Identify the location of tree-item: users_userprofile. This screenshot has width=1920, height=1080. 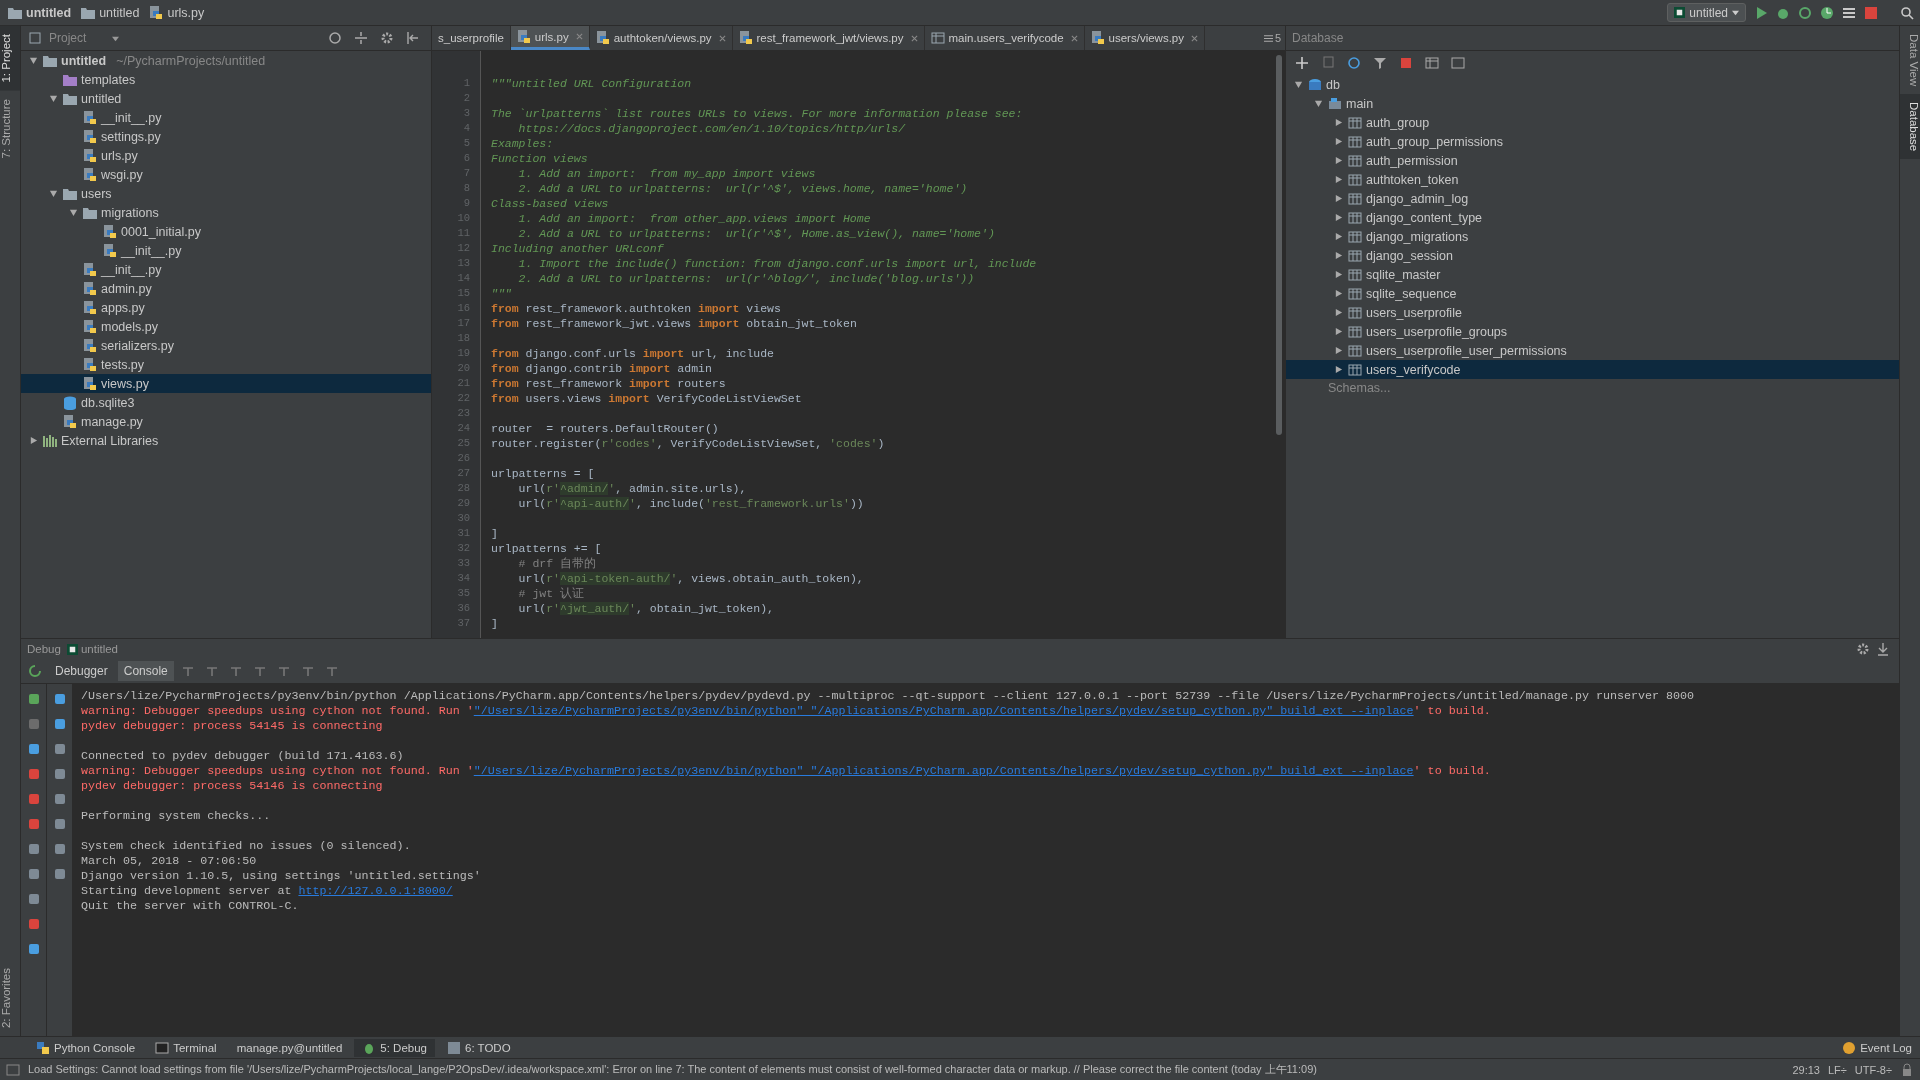
(1592, 312).